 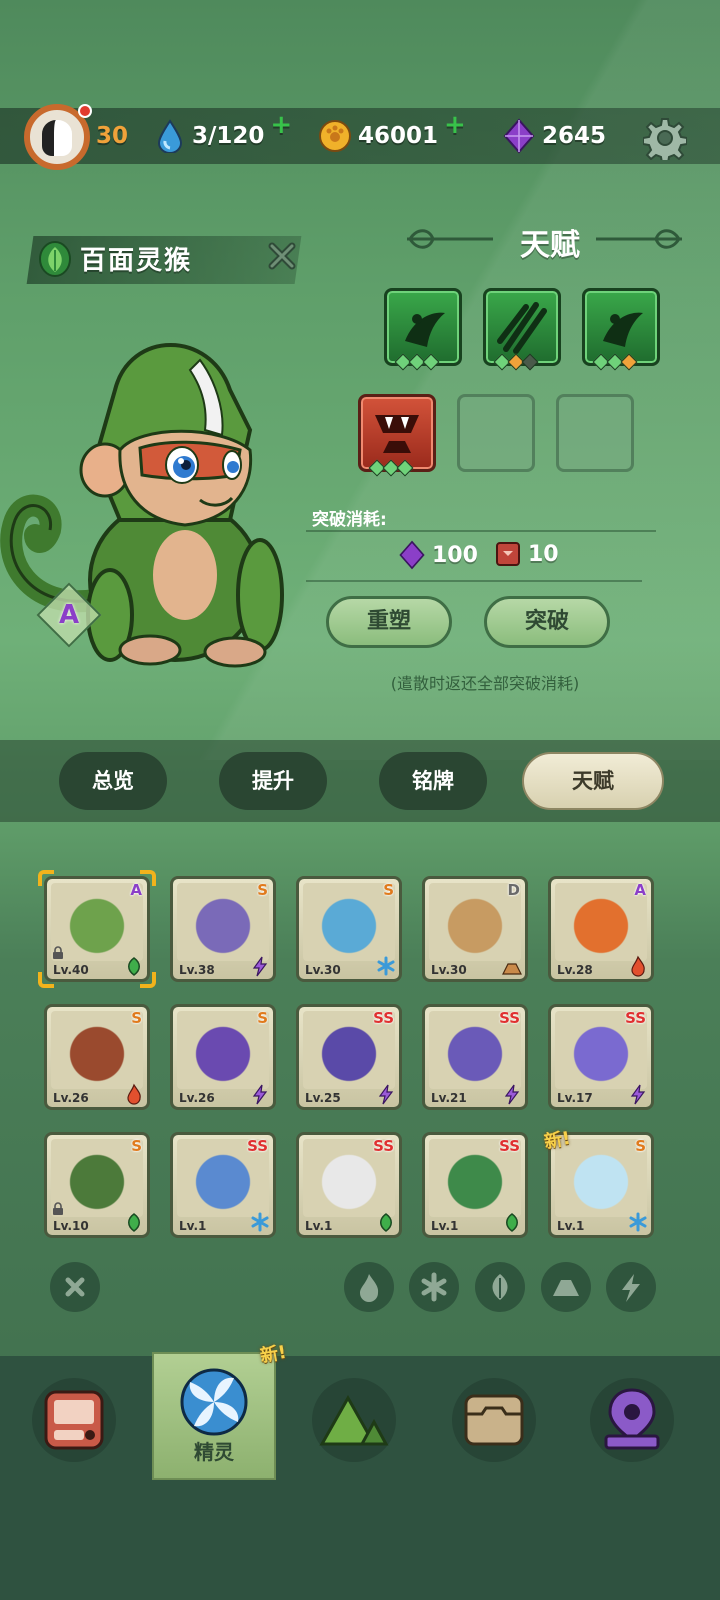 I want to click on pet-card: S Lv.10, so click(x=97, y=1185).